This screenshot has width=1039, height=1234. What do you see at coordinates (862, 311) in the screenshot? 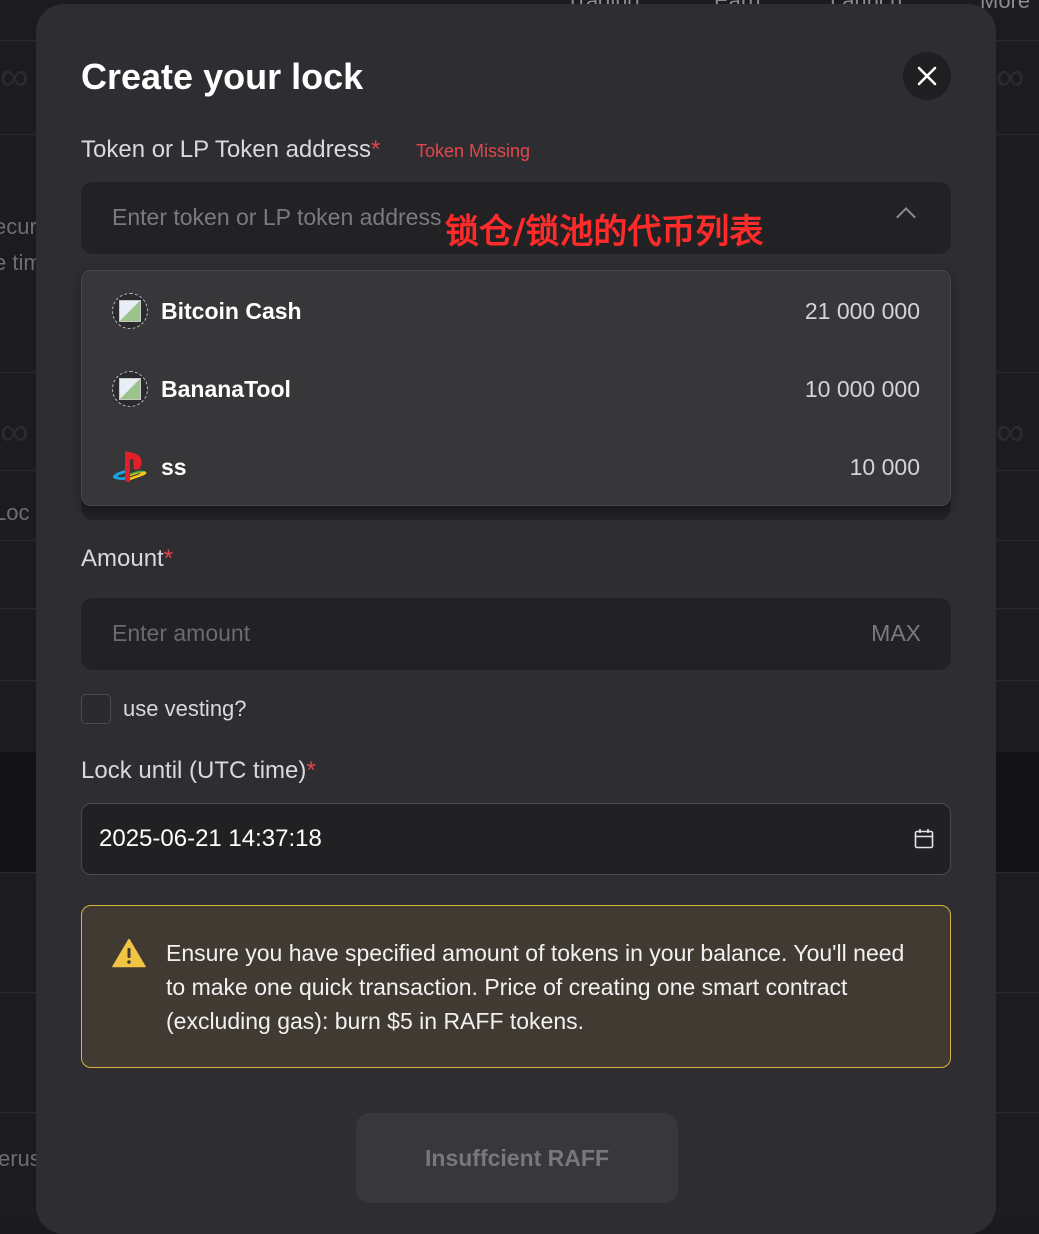
I see `token-balance: 21 000 000` at bounding box center [862, 311].